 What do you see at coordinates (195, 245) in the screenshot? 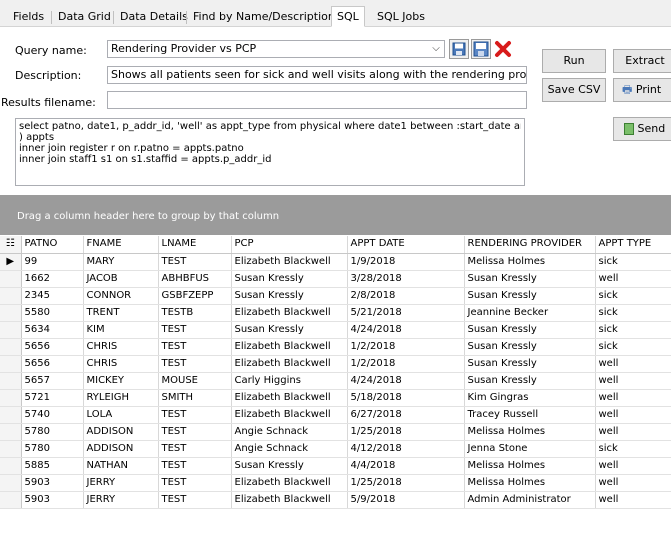
I see `column-header-lname: LNAME` at bounding box center [195, 245].